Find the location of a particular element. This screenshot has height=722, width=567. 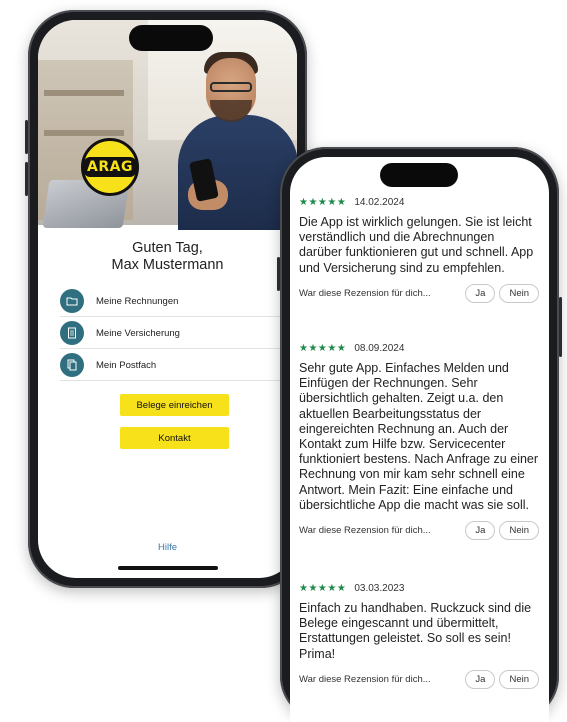

mail-document-icon is located at coordinates (72, 365).